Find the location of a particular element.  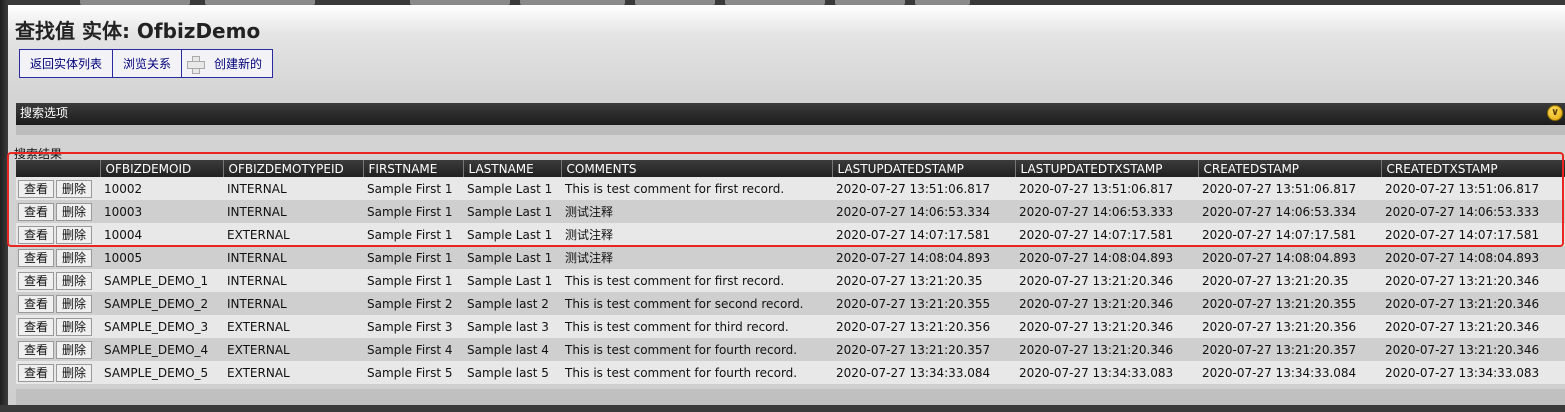

create-new-button: 创建新的 is located at coordinates (227, 63).